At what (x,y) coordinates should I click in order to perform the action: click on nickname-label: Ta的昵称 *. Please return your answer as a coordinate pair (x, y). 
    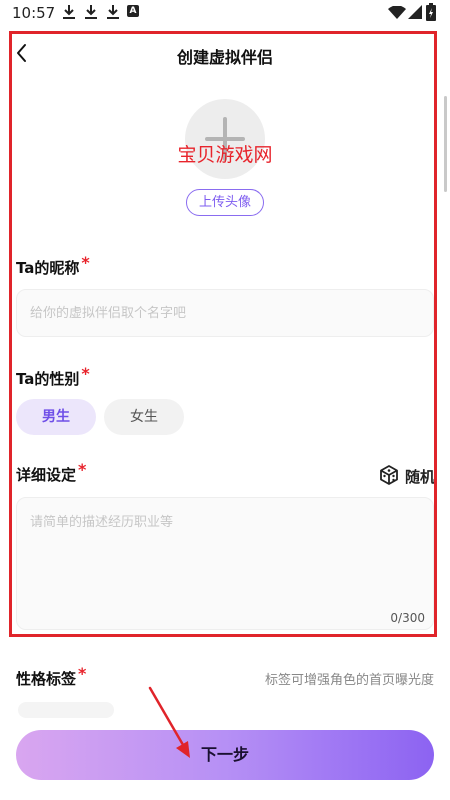
    Looking at the image, I should click on (53, 265).